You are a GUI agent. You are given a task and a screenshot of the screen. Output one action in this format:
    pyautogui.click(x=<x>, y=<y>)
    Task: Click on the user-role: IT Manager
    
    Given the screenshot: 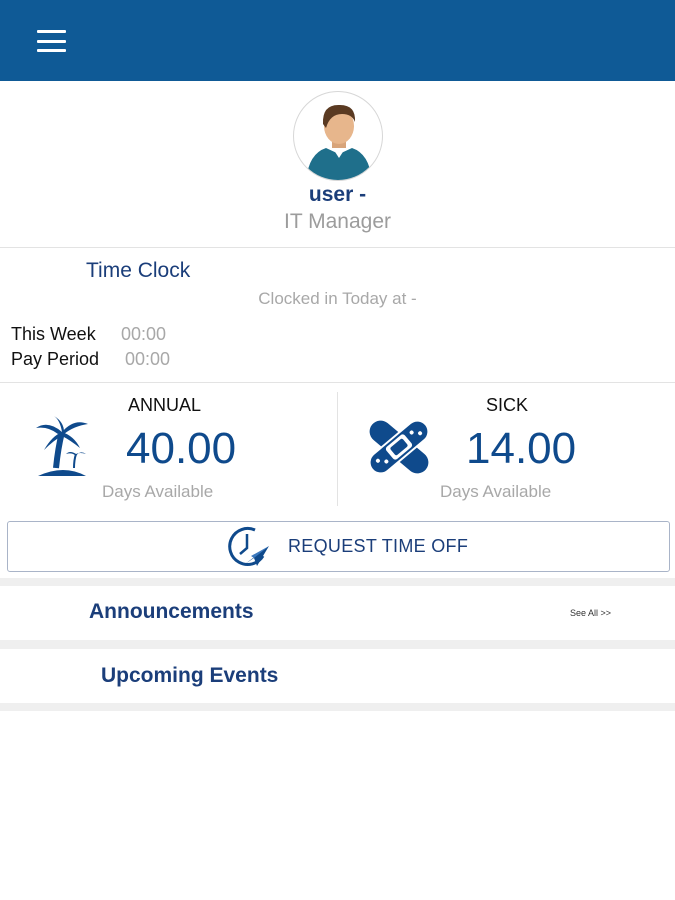 What is the action you would take?
    pyautogui.click(x=337, y=221)
    